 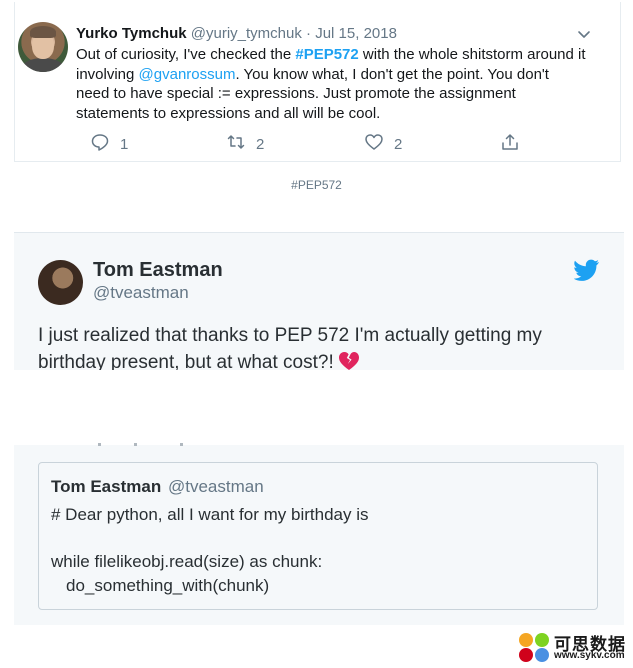 What do you see at coordinates (186, 54) in the screenshot?
I see `tweet-text-part: Out of curiosity, I've checked the` at bounding box center [186, 54].